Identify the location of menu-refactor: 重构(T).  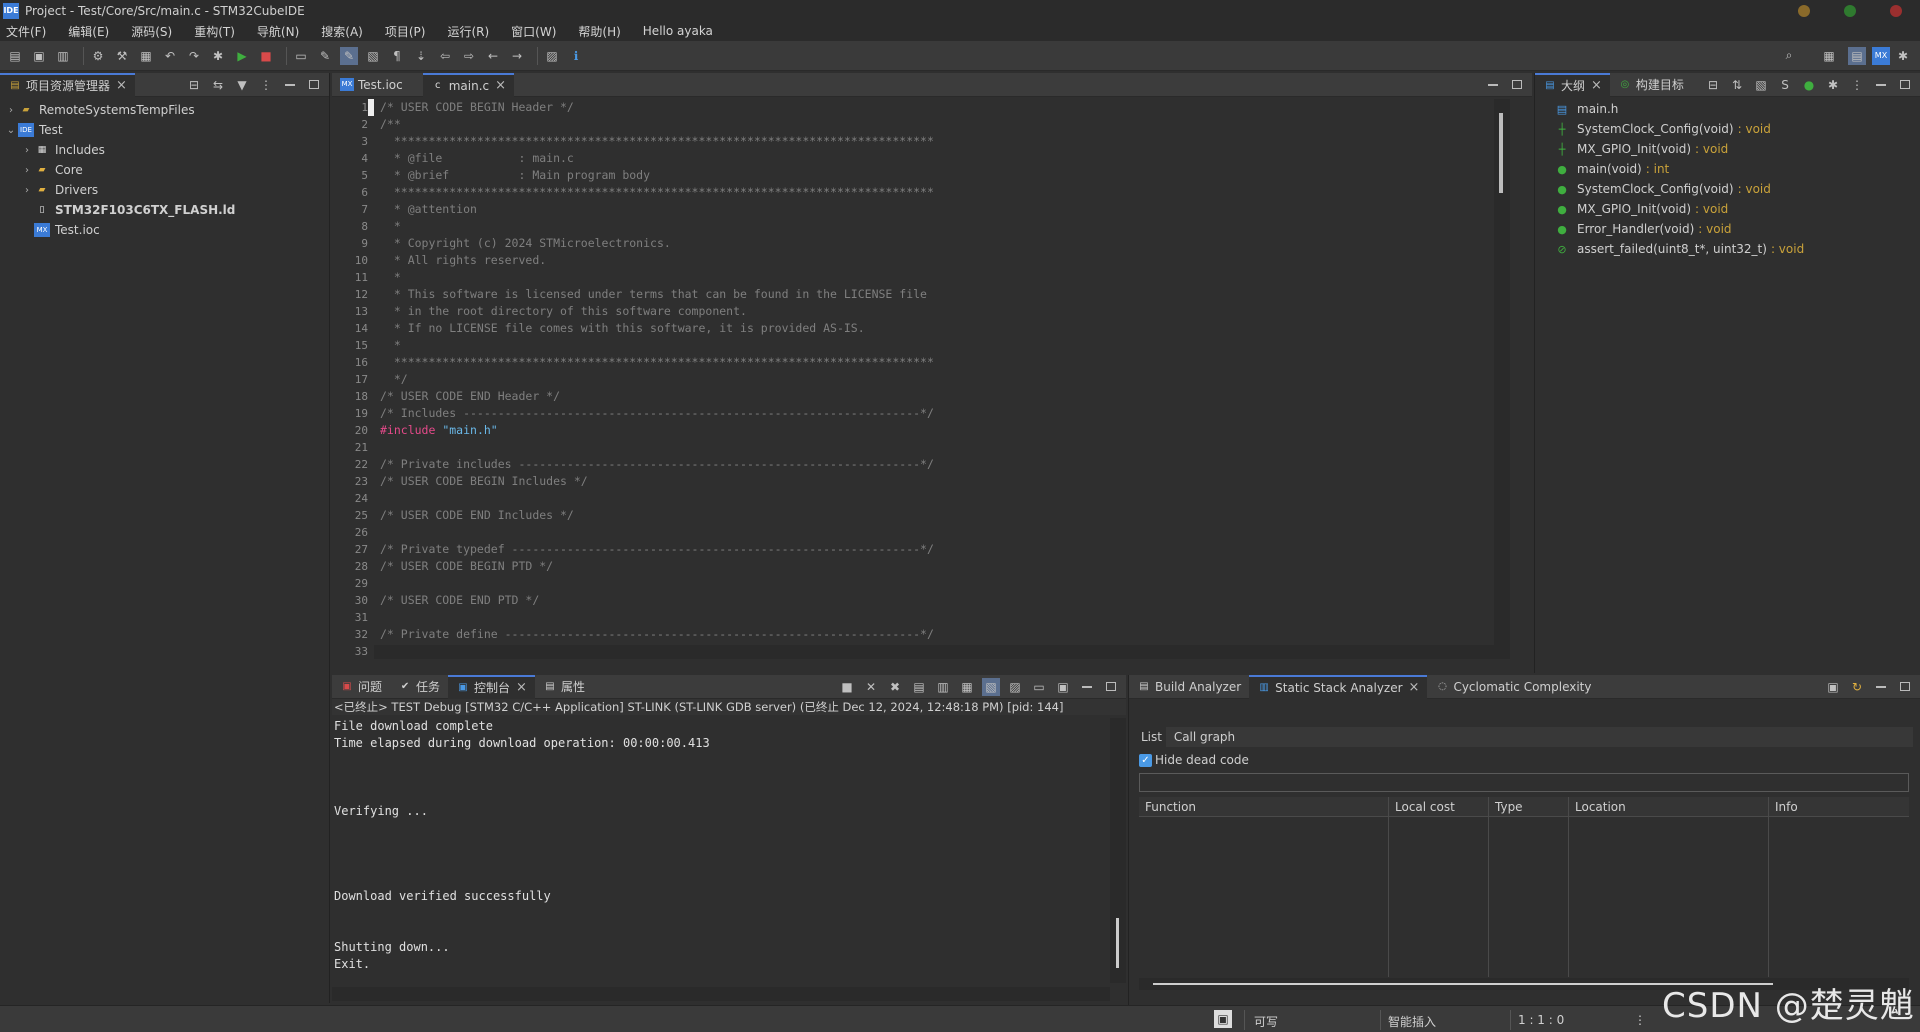
(214, 31).